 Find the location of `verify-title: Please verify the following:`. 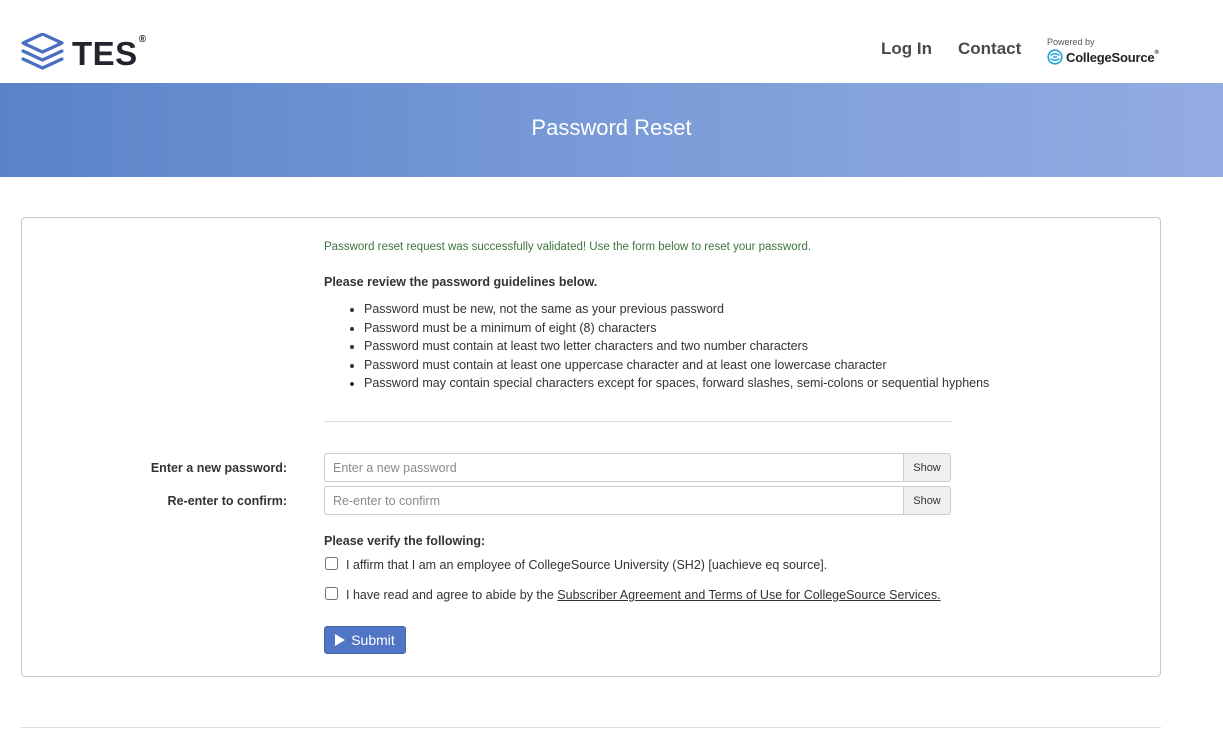

verify-title: Please verify the following: is located at coordinates (405, 541).